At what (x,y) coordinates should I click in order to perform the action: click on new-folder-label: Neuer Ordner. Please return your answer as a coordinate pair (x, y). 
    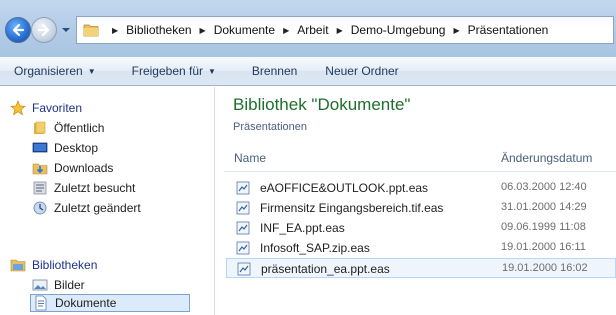
    Looking at the image, I should click on (362, 71).